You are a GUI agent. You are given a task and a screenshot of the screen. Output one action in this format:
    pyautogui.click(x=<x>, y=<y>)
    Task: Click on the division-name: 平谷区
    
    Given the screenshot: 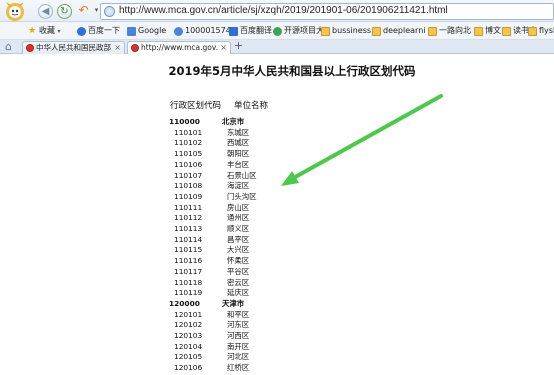 What is the action you would take?
    pyautogui.click(x=238, y=271)
    